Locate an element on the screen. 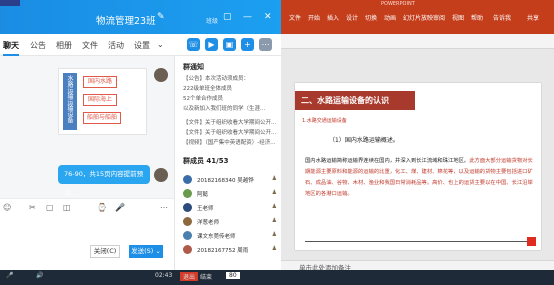 This screenshot has width=554, height=285. qq-titlebar: 物流管理23班 ✎ 班级 ▢ — ✕ is located at coordinates (140, 17).